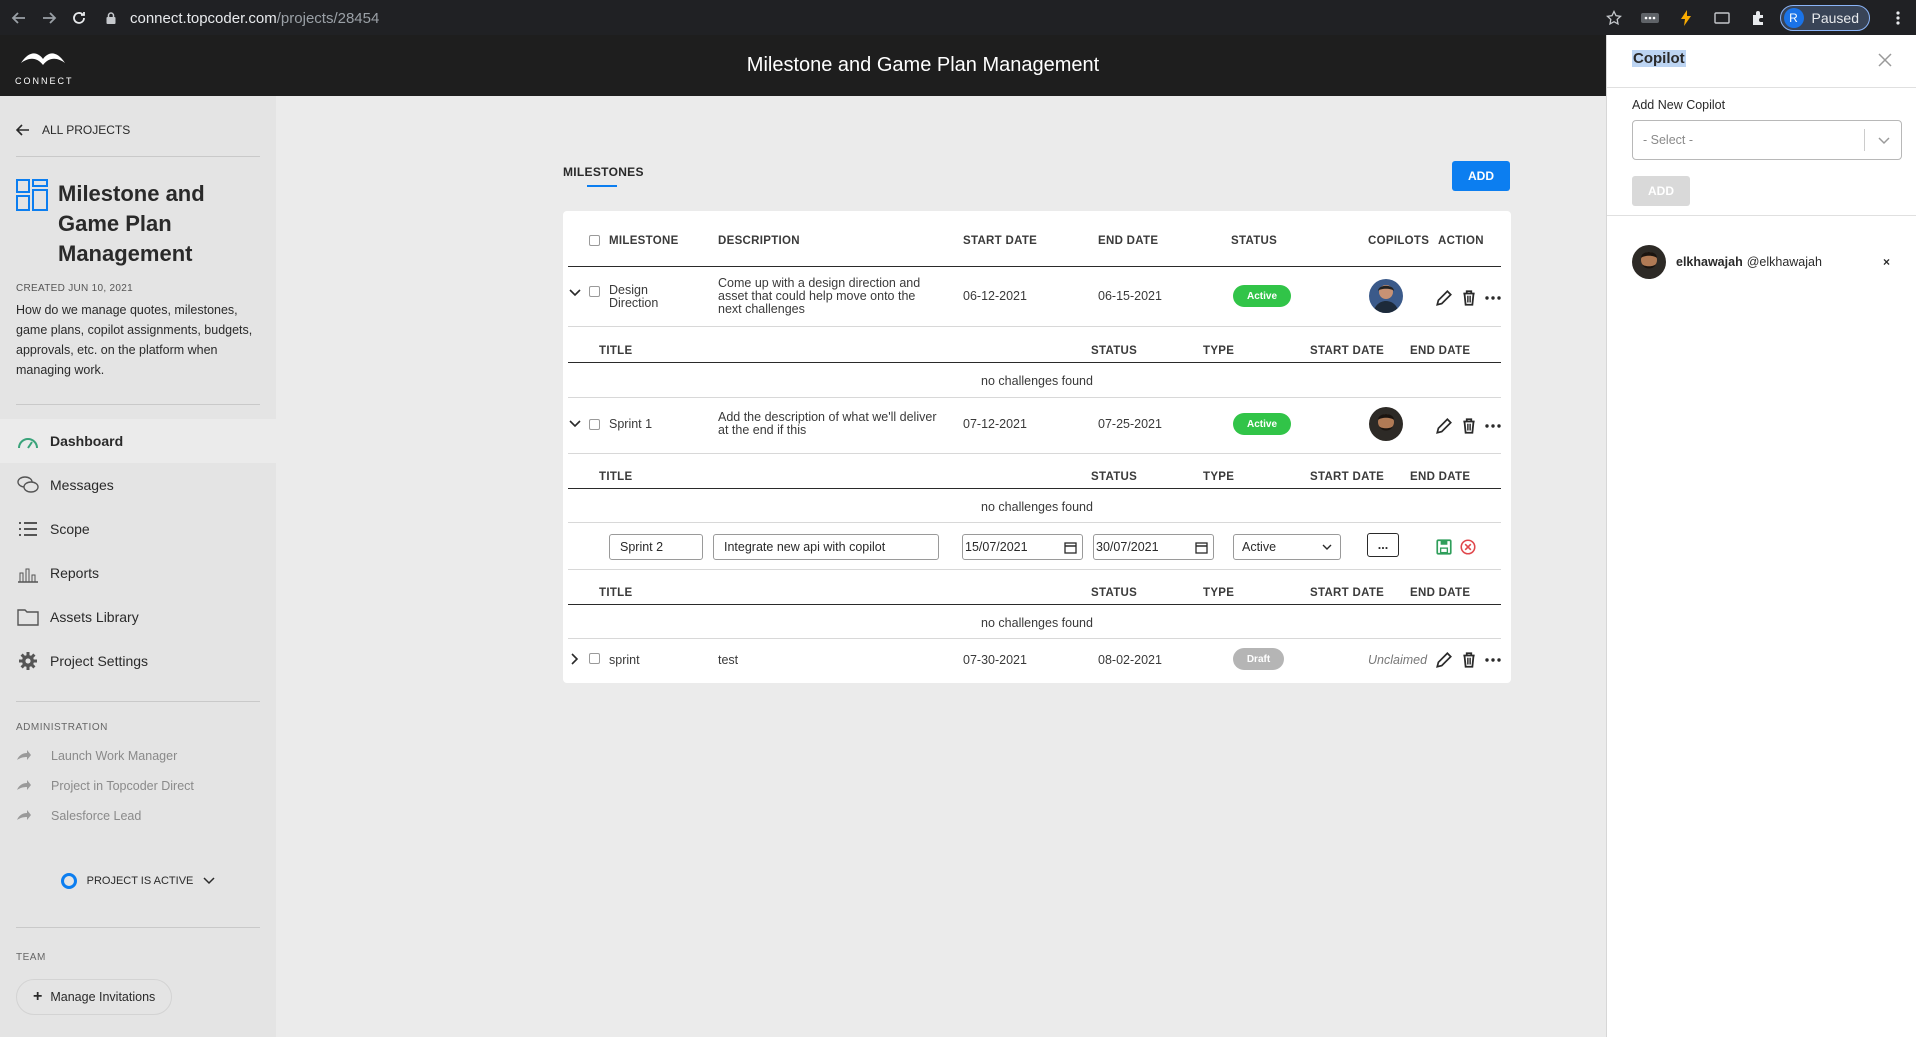 The width and height of the screenshot is (1916, 1037). What do you see at coordinates (616, 477) in the screenshot?
I see `sub-column-header: TITLE` at bounding box center [616, 477].